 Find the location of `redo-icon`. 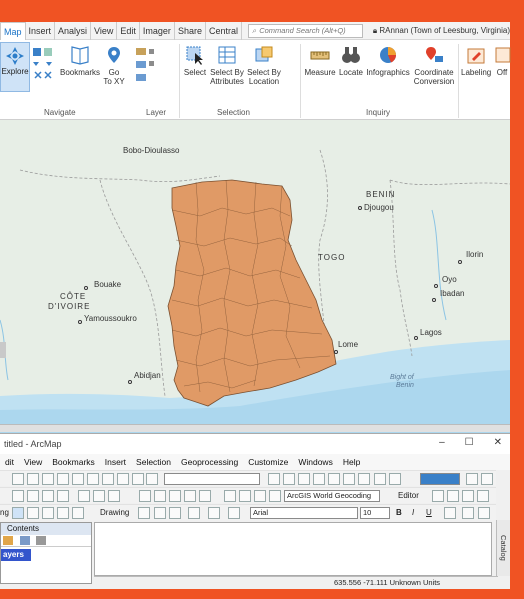

redo-icon is located at coordinates (138, 479).